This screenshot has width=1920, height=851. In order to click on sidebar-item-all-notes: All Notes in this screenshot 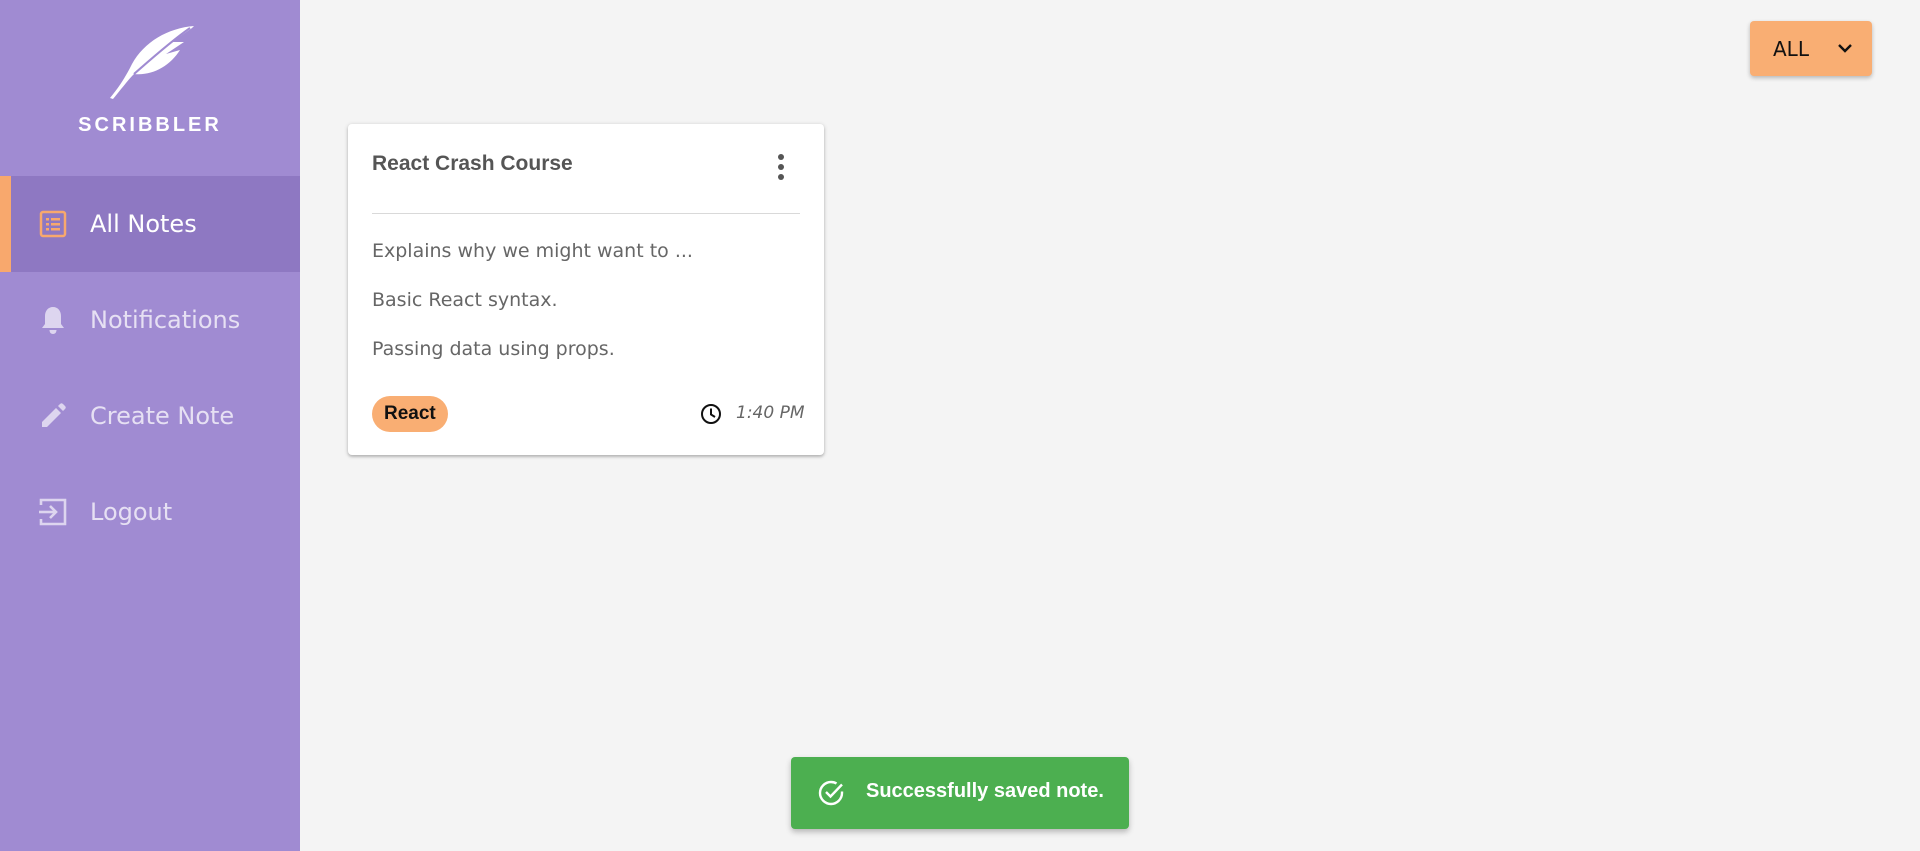, I will do `click(150, 224)`.